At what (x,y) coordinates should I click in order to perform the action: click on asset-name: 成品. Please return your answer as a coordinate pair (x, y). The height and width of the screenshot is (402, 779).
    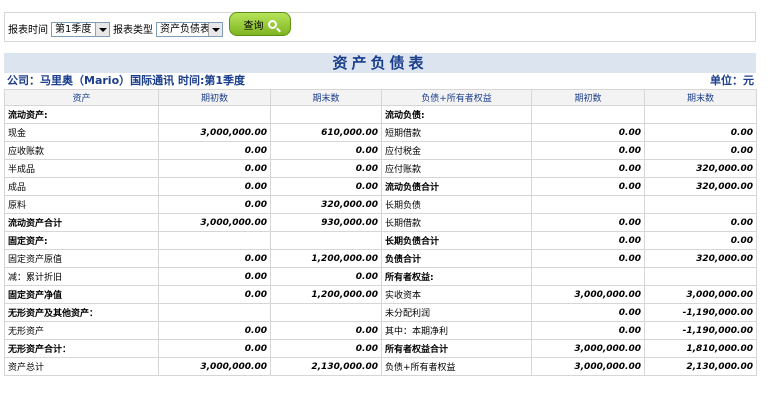
    Looking at the image, I should click on (81, 186).